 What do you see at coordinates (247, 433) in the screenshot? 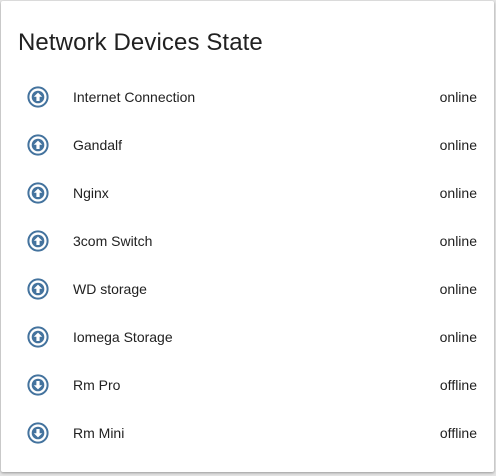
I see `device-row-rm-mini: Rm Mini offline` at bounding box center [247, 433].